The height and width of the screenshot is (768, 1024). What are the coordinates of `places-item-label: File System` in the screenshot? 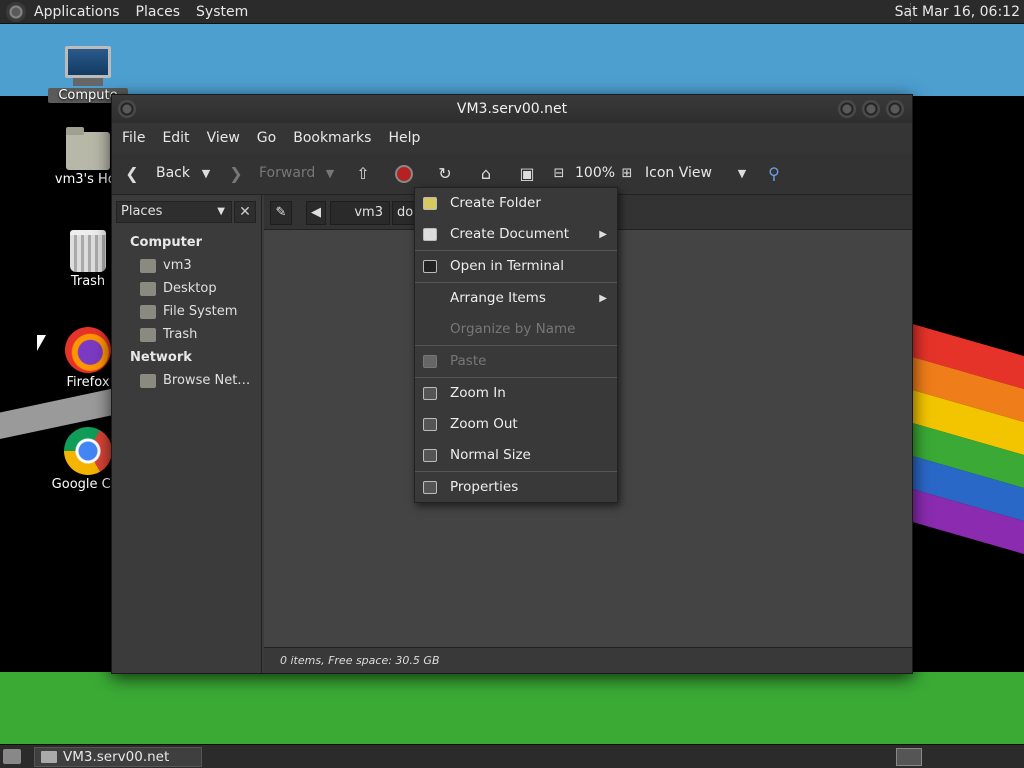 It's located at (200, 311).